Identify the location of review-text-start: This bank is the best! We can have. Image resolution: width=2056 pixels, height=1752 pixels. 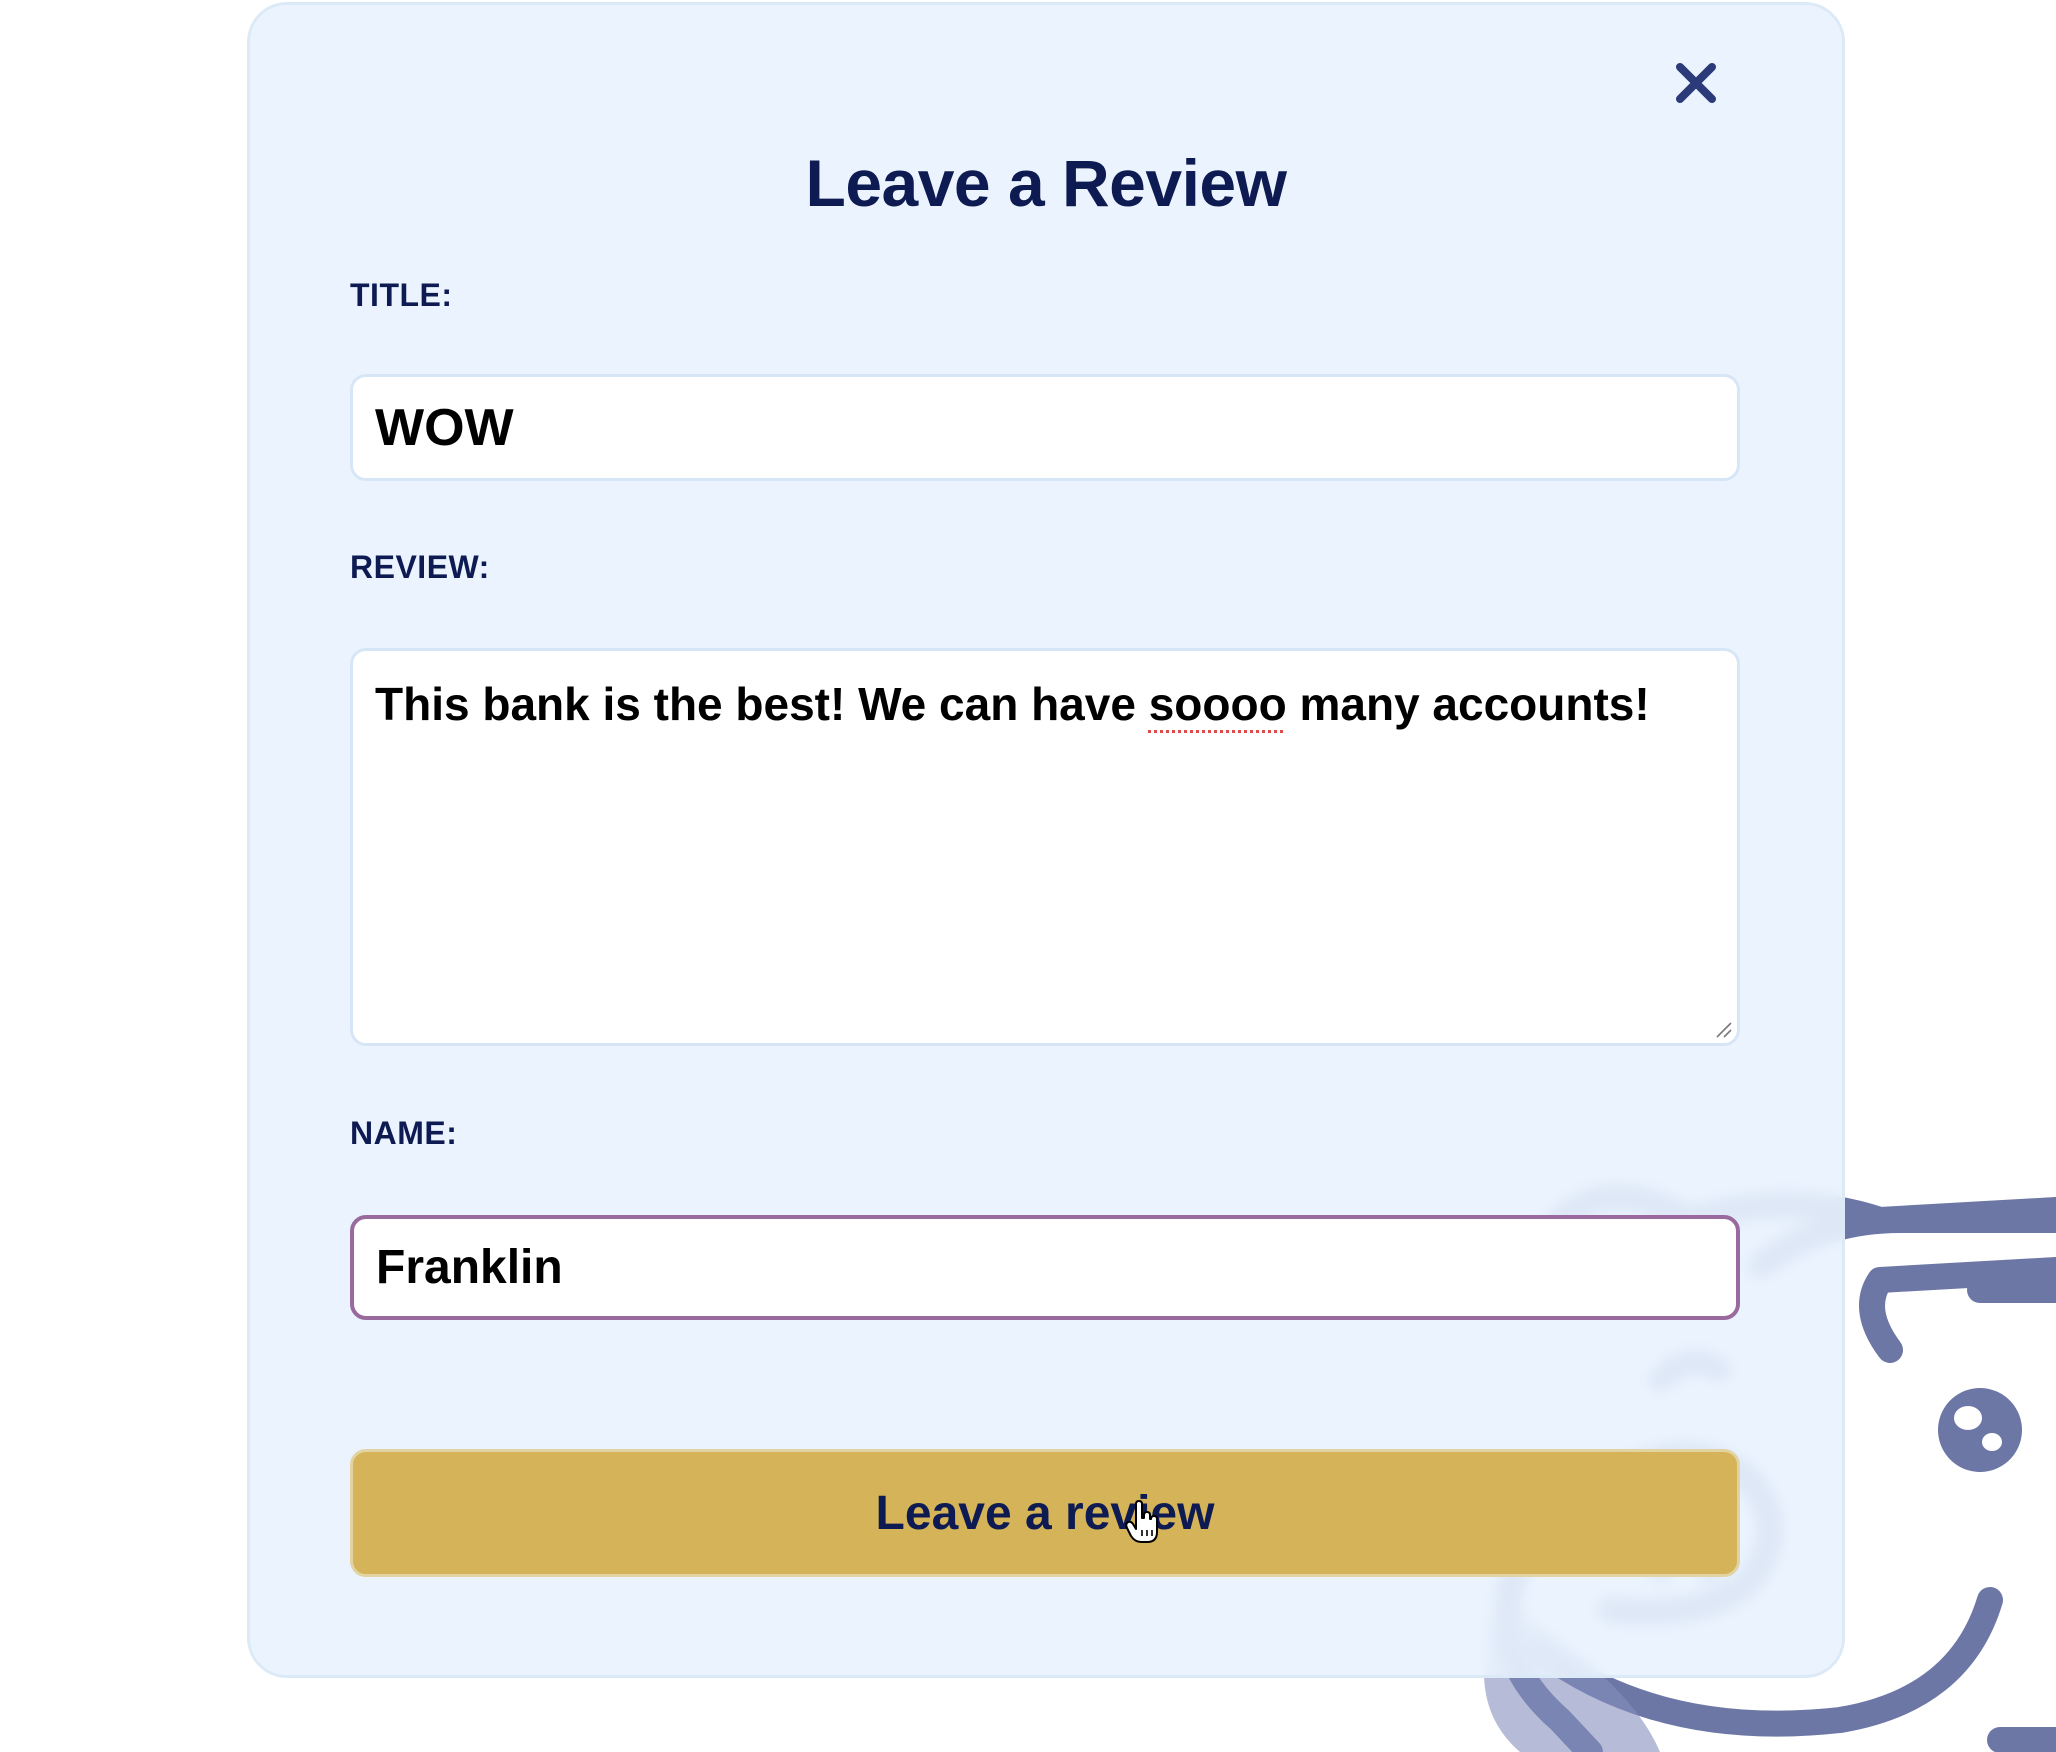
(762, 704).